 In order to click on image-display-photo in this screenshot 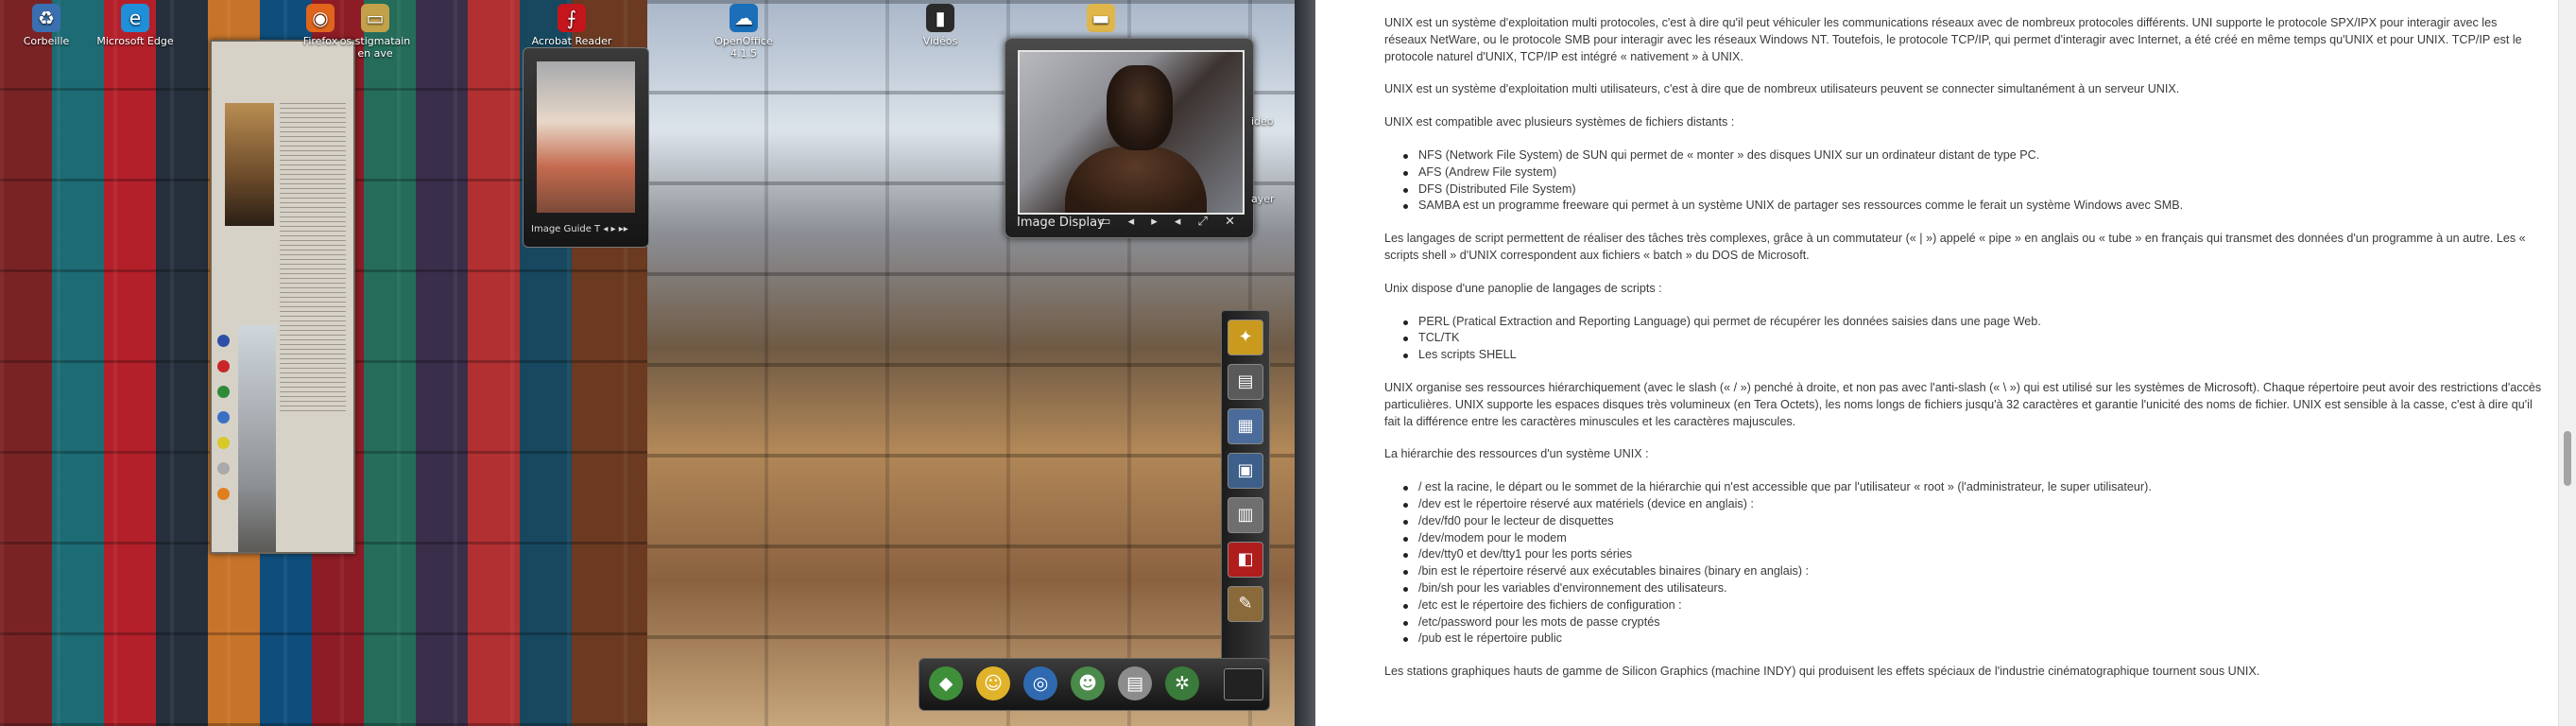, I will do `click(1131, 132)`.